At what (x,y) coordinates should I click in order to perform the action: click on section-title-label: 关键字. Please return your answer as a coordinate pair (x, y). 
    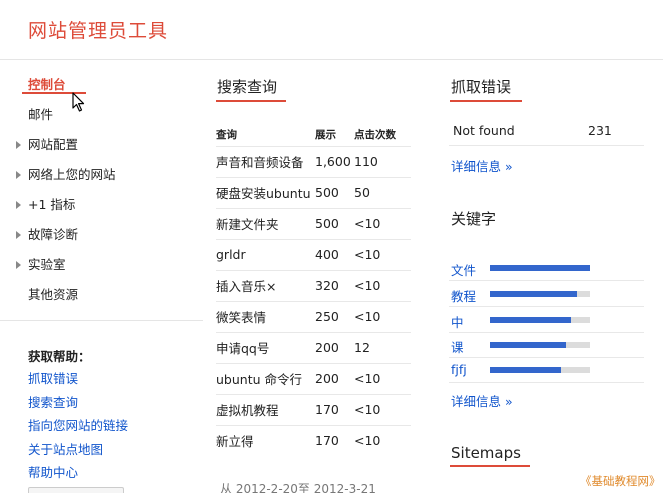
    Looking at the image, I should click on (474, 219).